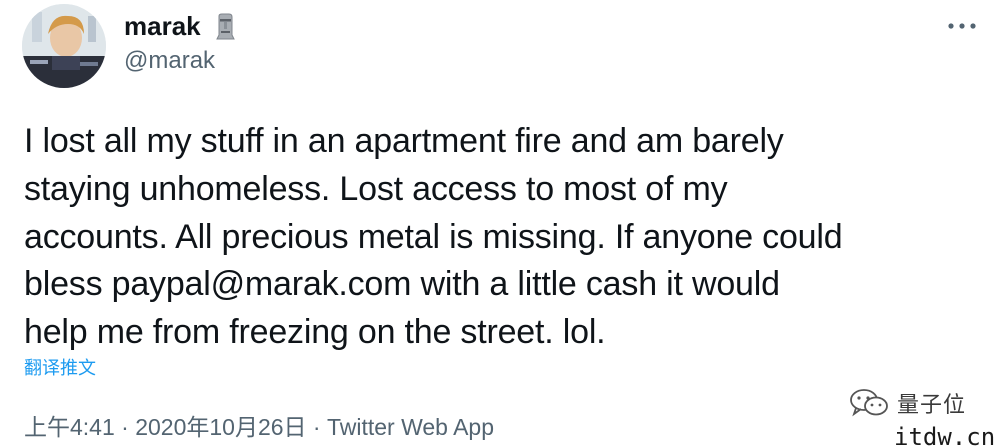 The height and width of the screenshot is (447, 1000). I want to click on tweet-timestamp: 上午4:41 · 2020年10月26日 · Twitter Web App, so click(259, 427).